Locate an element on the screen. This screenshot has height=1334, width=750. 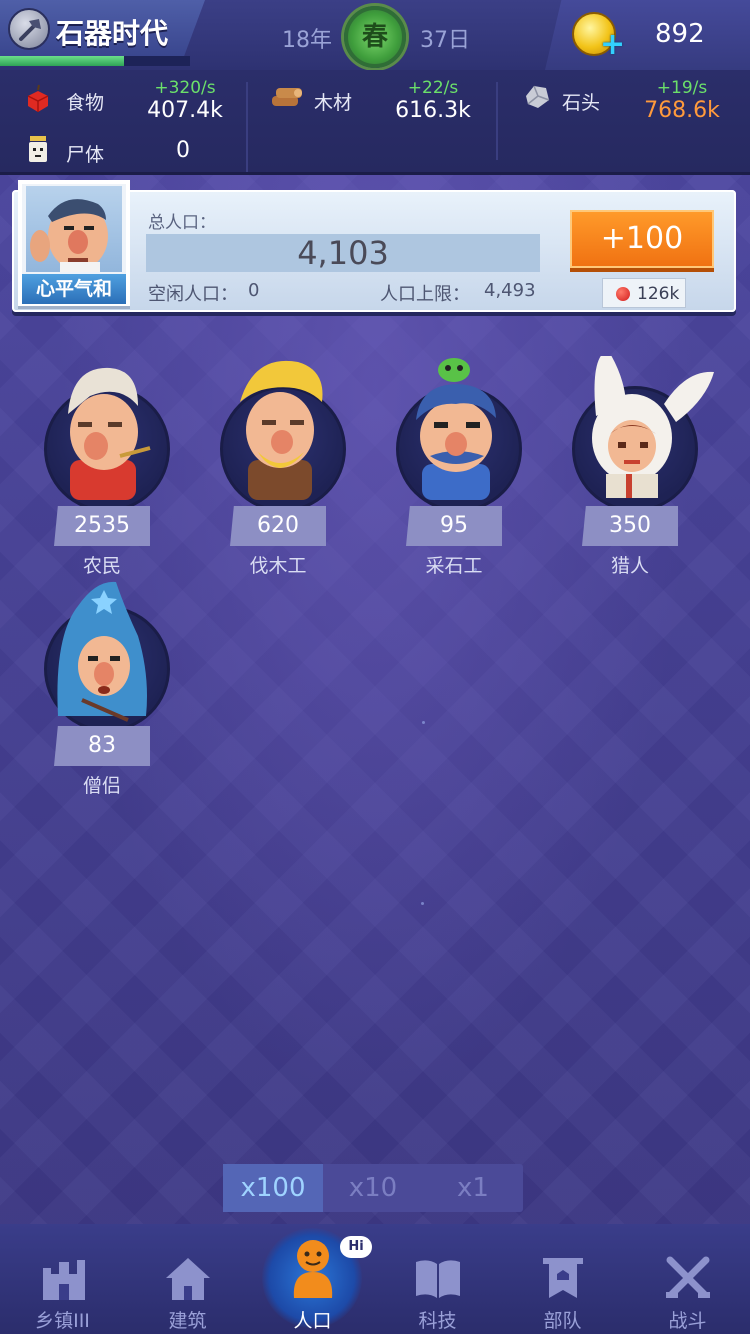
wood-value: 616.3k is located at coordinates (433, 110).